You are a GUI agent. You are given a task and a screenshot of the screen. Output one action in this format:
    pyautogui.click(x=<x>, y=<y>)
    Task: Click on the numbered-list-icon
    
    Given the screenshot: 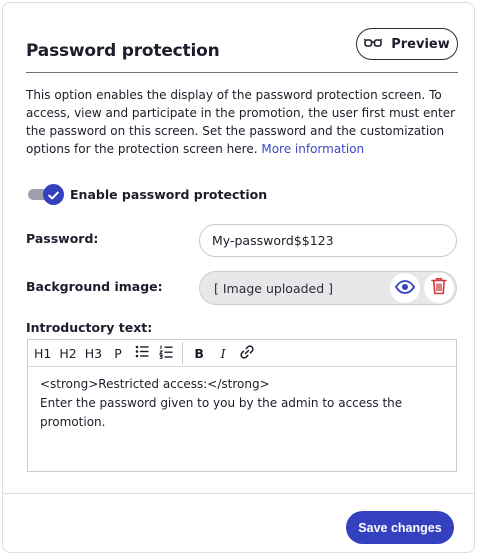 What is the action you would take?
    pyautogui.click(x=165, y=353)
    